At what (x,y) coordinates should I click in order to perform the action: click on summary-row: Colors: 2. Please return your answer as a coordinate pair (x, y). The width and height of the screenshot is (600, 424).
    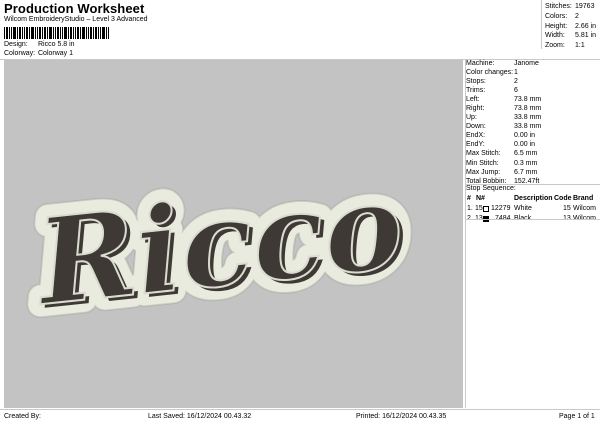
    Looking at the image, I should click on (572, 18).